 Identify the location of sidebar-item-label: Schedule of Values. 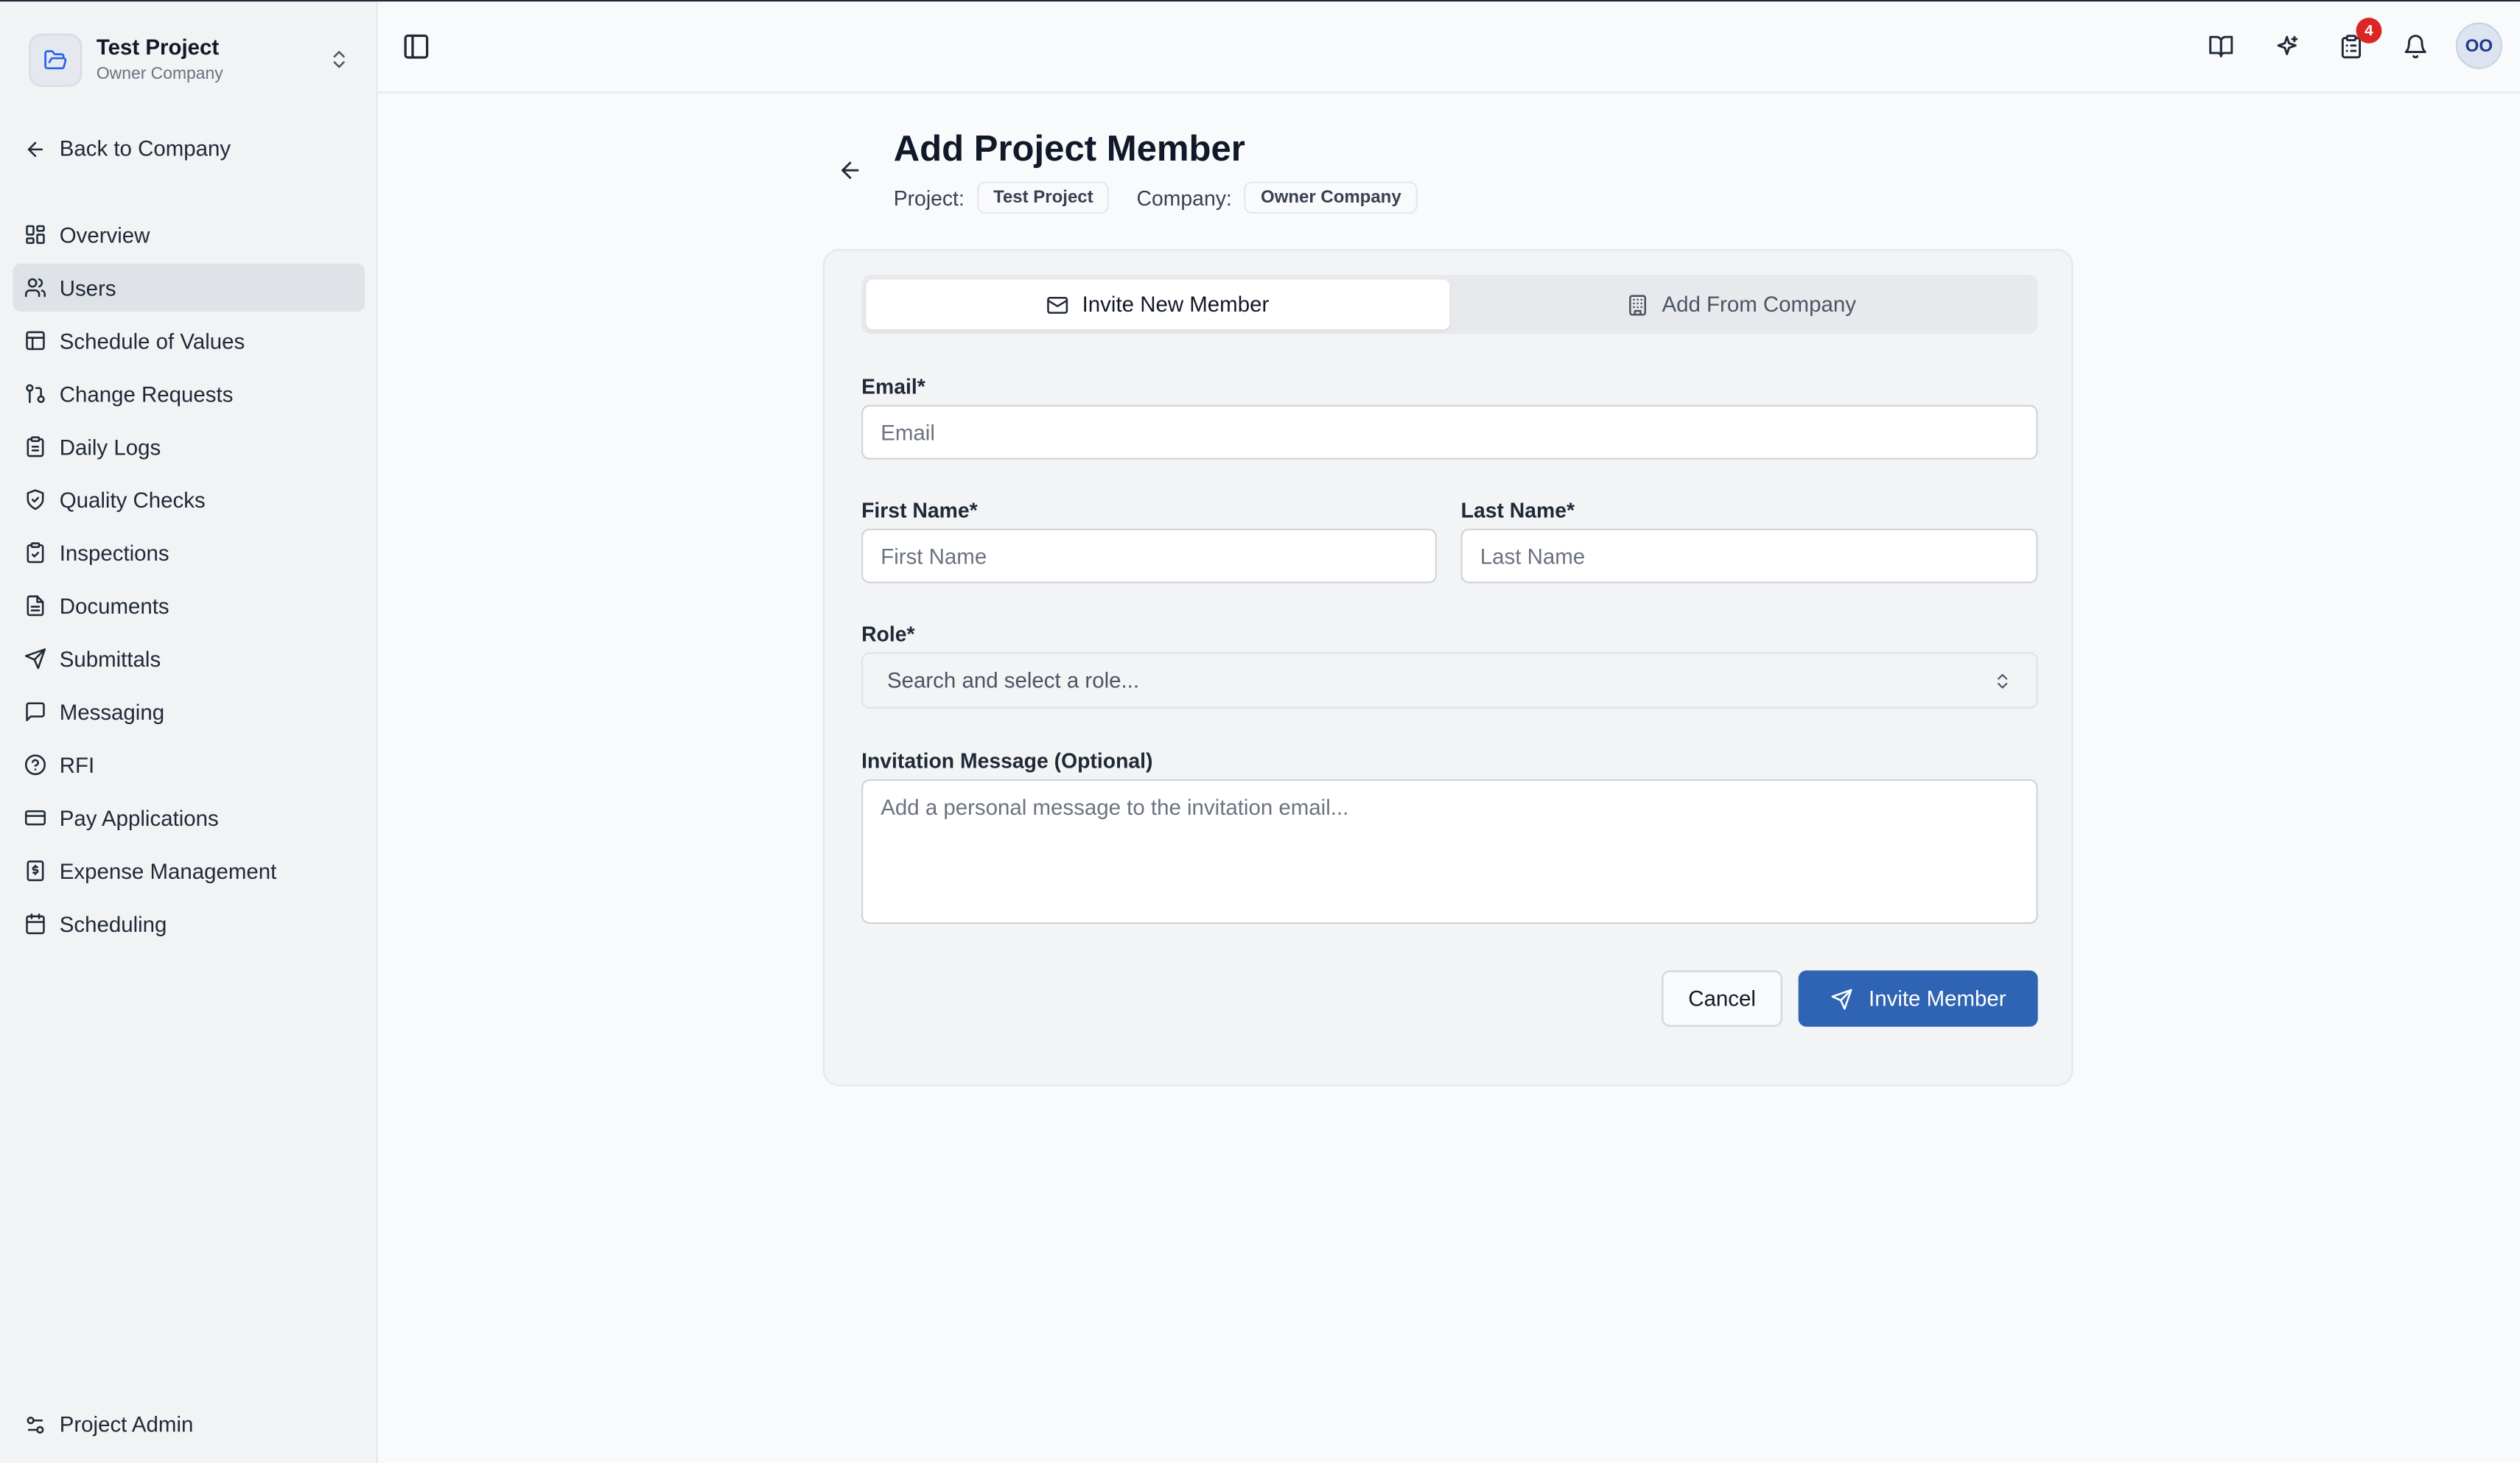
(152, 341).